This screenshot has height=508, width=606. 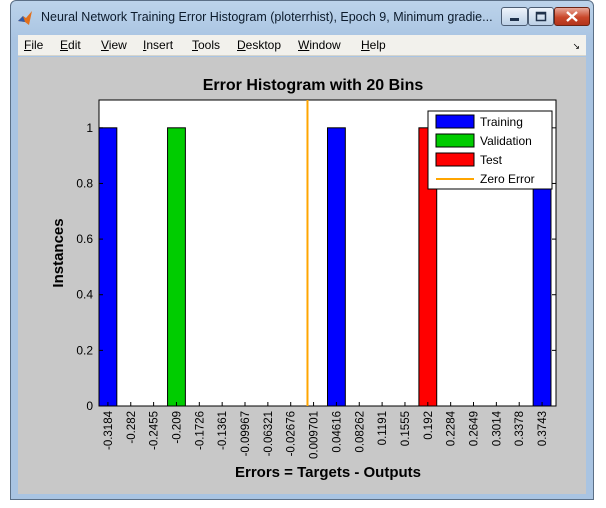 I want to click on dock-arrow-icon: ↘, so click(x=576, y=46).